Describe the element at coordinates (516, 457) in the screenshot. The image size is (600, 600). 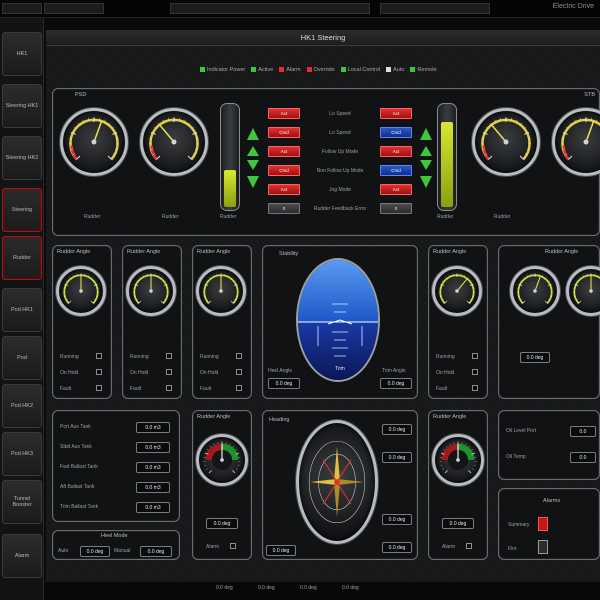
I see `oil-label: Oil Temp` at that location.